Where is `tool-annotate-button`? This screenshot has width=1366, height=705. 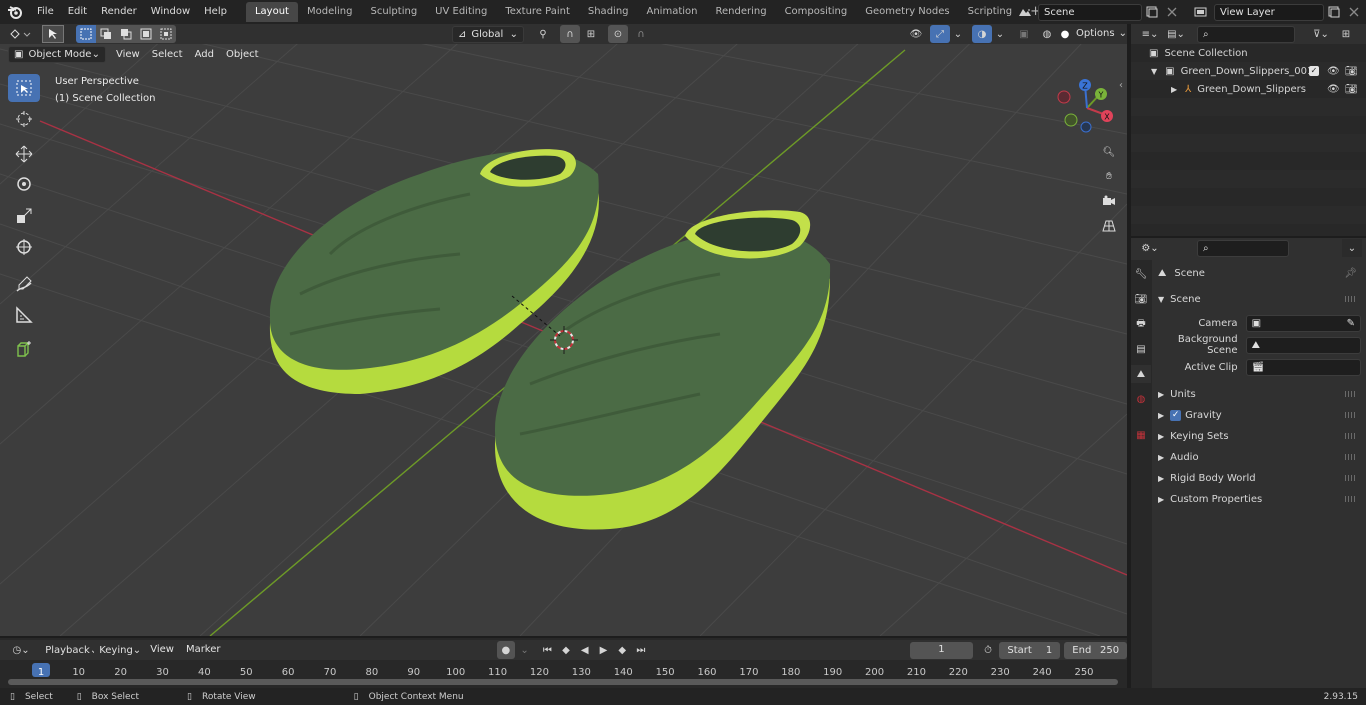
tool-annotate-button is located at coordinates (24, 284).